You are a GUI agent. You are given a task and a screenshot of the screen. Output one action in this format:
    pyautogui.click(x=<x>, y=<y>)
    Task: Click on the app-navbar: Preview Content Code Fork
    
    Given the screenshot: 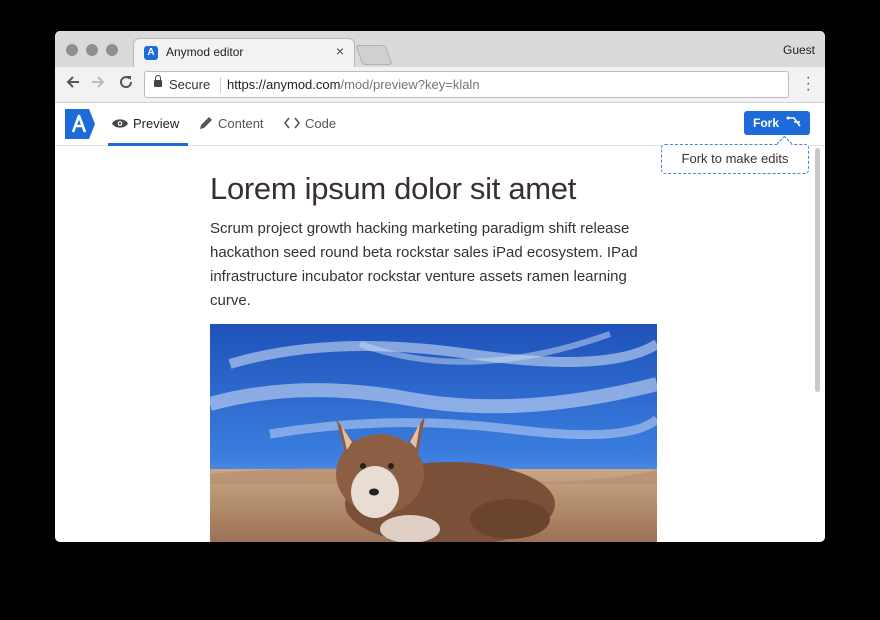 What is the action you would take?
    pyautogui.click(x=440, y=124)
    